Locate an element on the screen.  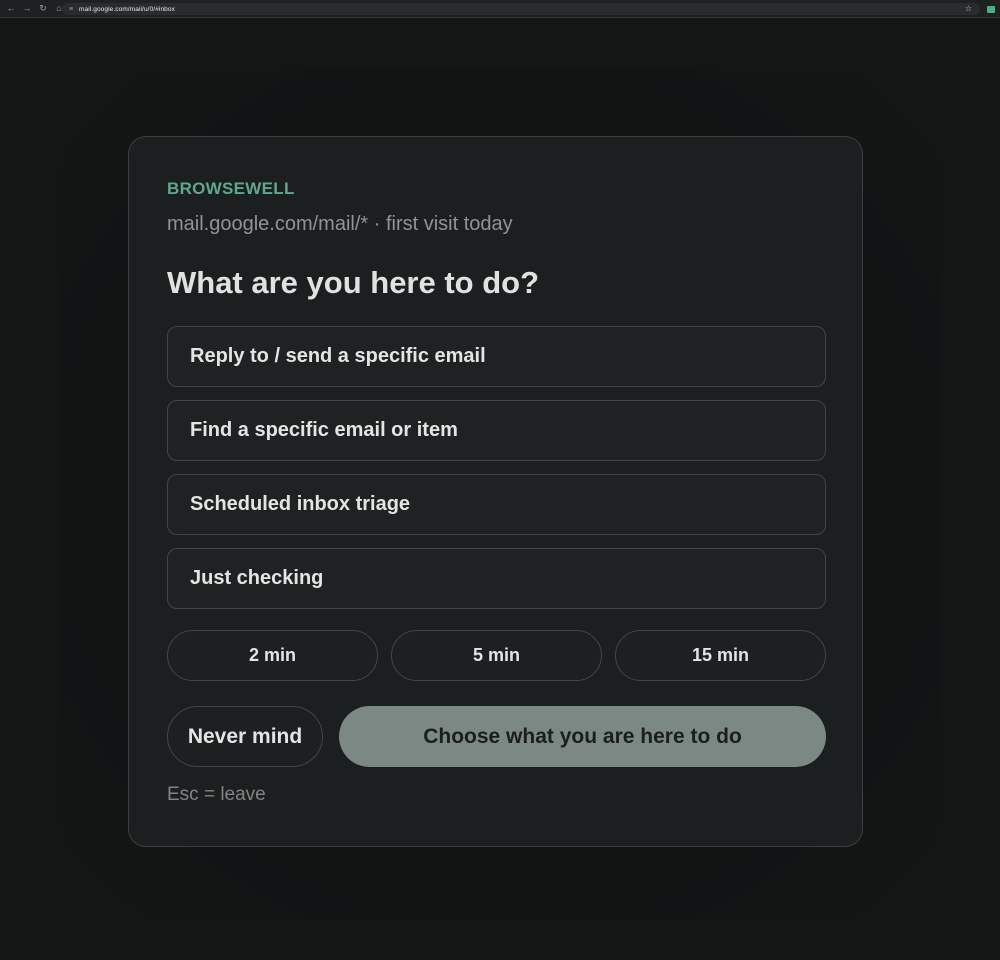
brand-label: BROWSEWELL is located at coordinates (231, 188).